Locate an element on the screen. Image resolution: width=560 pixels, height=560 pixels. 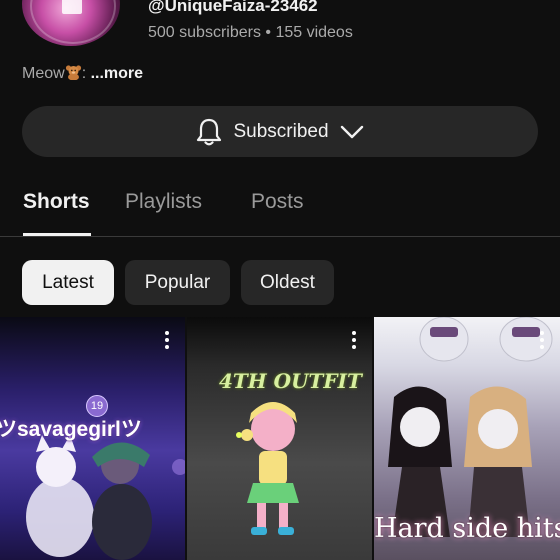
channel-tabs: Shorts Playlists Posts is located at coordinates (280, 208).